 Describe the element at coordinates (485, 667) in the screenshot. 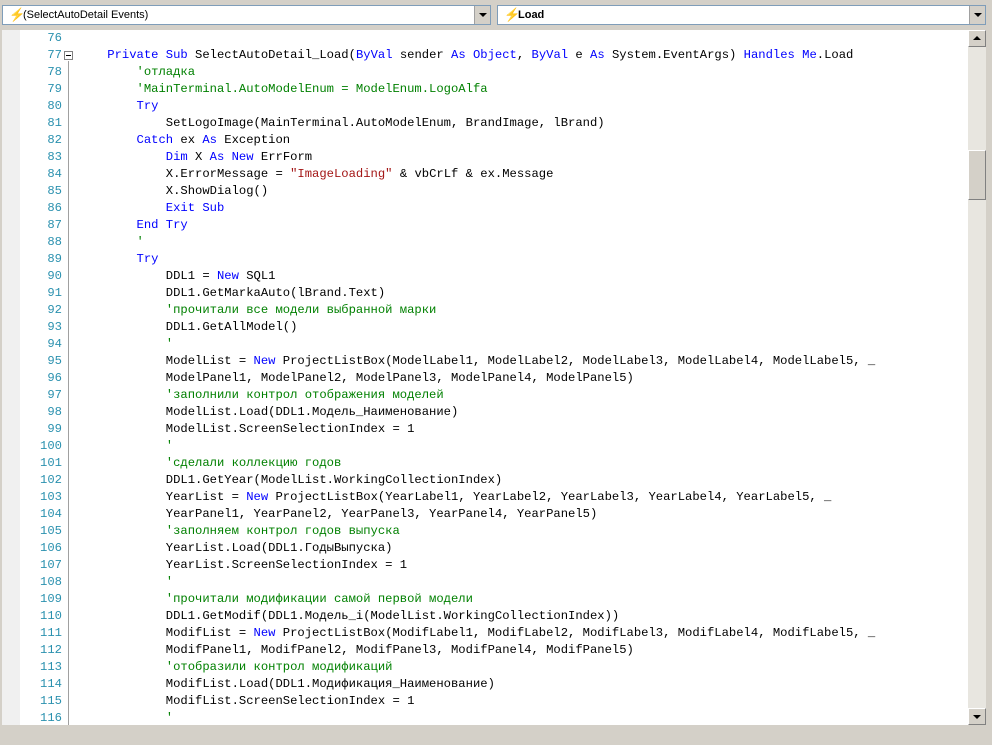

I see `code-line: 113 'отобразили контрол модификаций` at that location.